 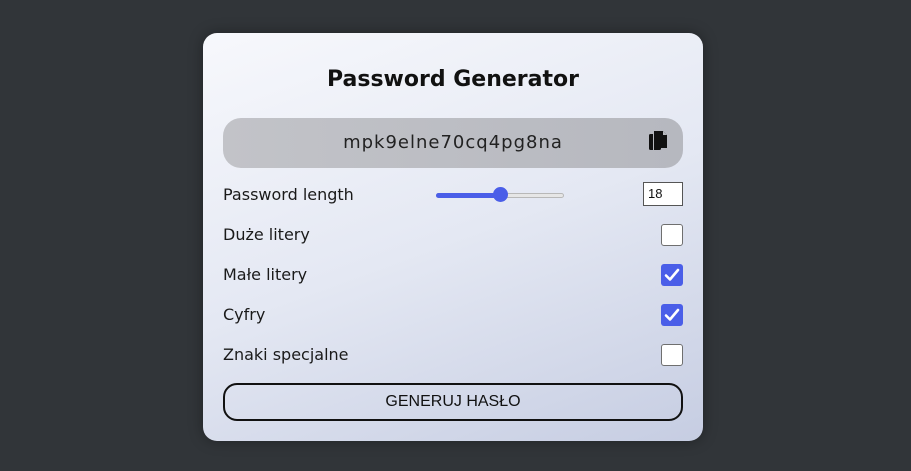 What do you see at coordinates (453, 315) in the screenshot?
I see `option-row: Cyfry` at bounding box center [453, 315].